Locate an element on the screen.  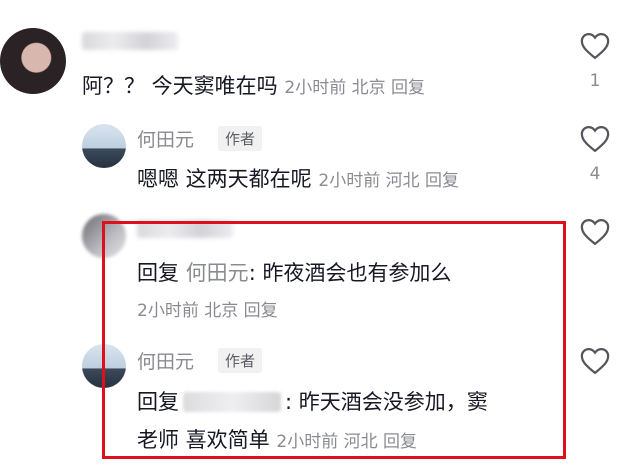
comment-text: 嗯嗯 这两天都在呢 2小时前 河北 回复 is located at coordinates (298, 178).